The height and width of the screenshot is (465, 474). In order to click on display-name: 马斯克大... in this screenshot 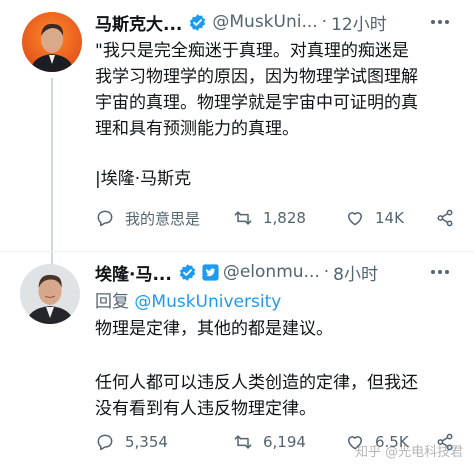, I will do `click(138, 22)`.